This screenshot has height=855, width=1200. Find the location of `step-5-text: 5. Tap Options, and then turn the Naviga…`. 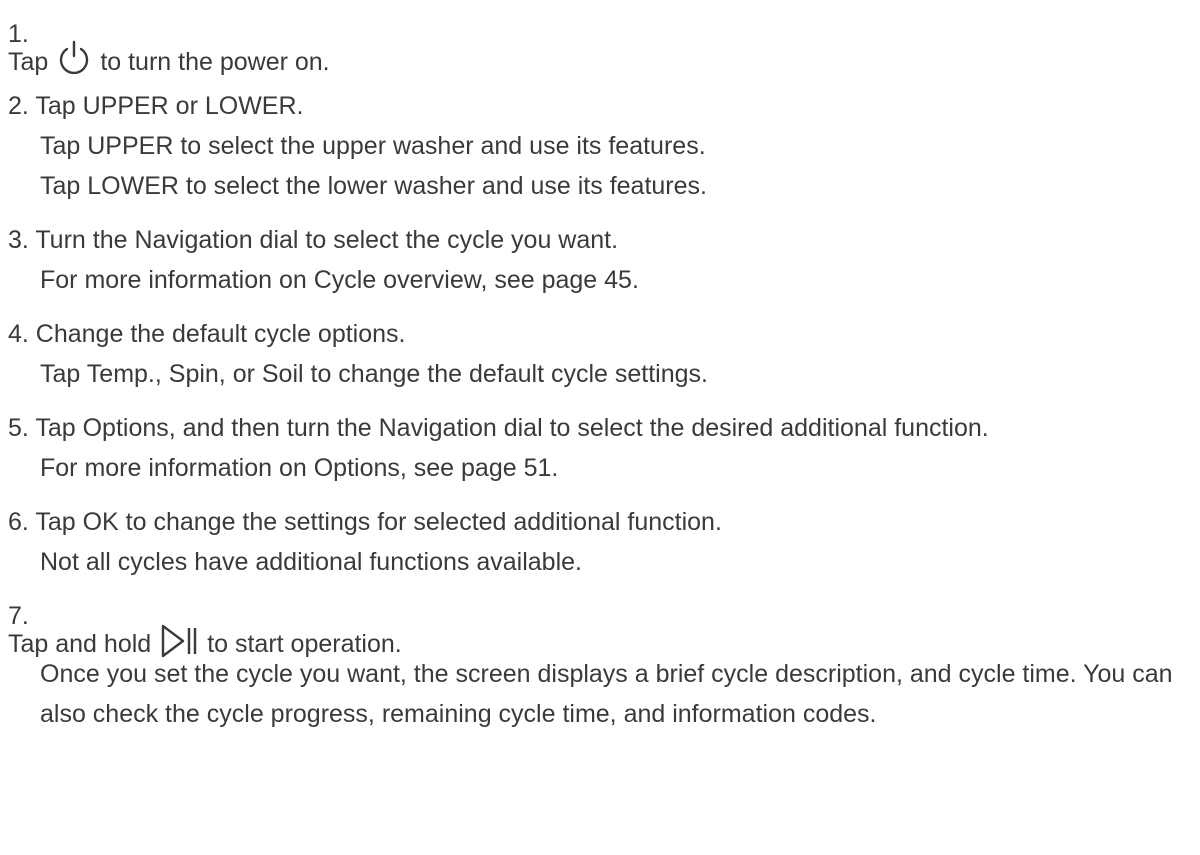

step-5-text: 5. Tap Options, and then turn the Naviga… is located at coordinates (498, 428).